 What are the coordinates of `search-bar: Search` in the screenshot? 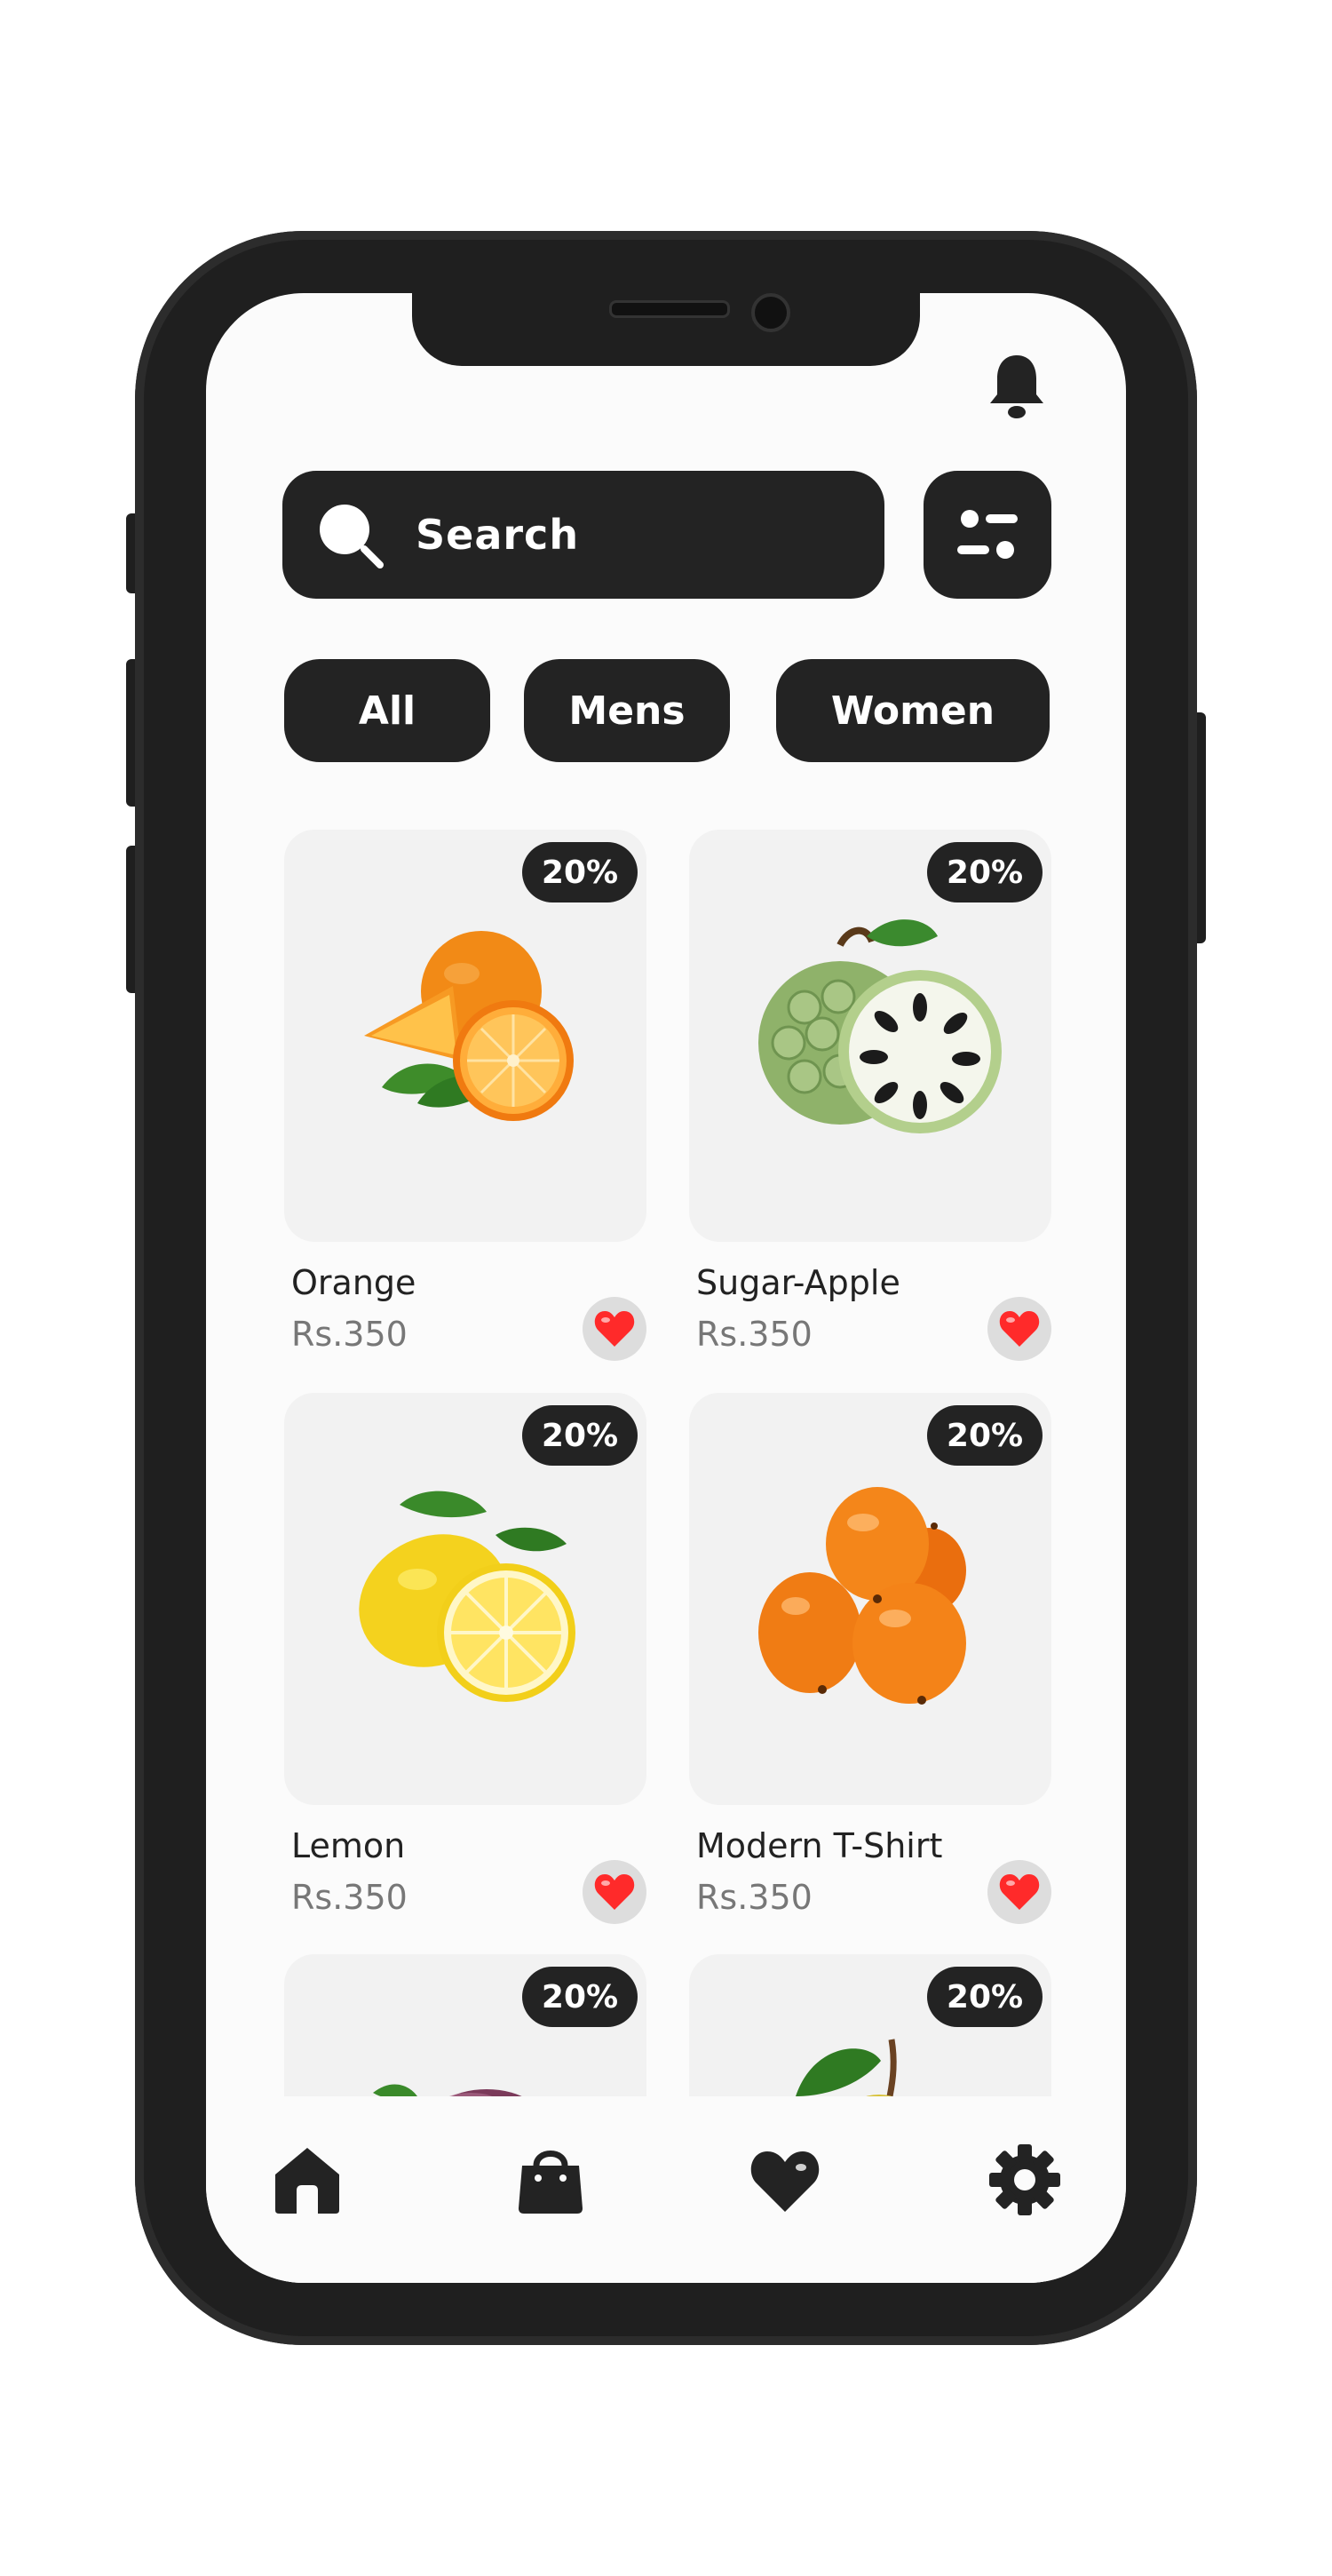 It's located at (583, 535).